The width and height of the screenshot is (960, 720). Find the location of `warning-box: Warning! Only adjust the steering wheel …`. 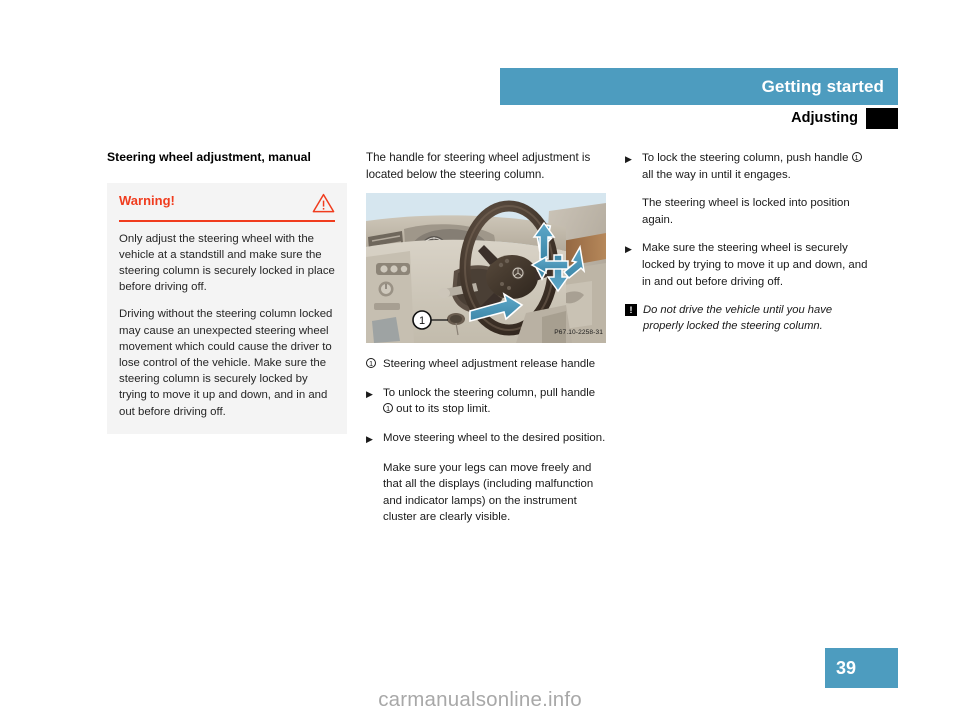

warning-box: Warning! Only adjust the steering wheel … is located at coordinates (227, 308).